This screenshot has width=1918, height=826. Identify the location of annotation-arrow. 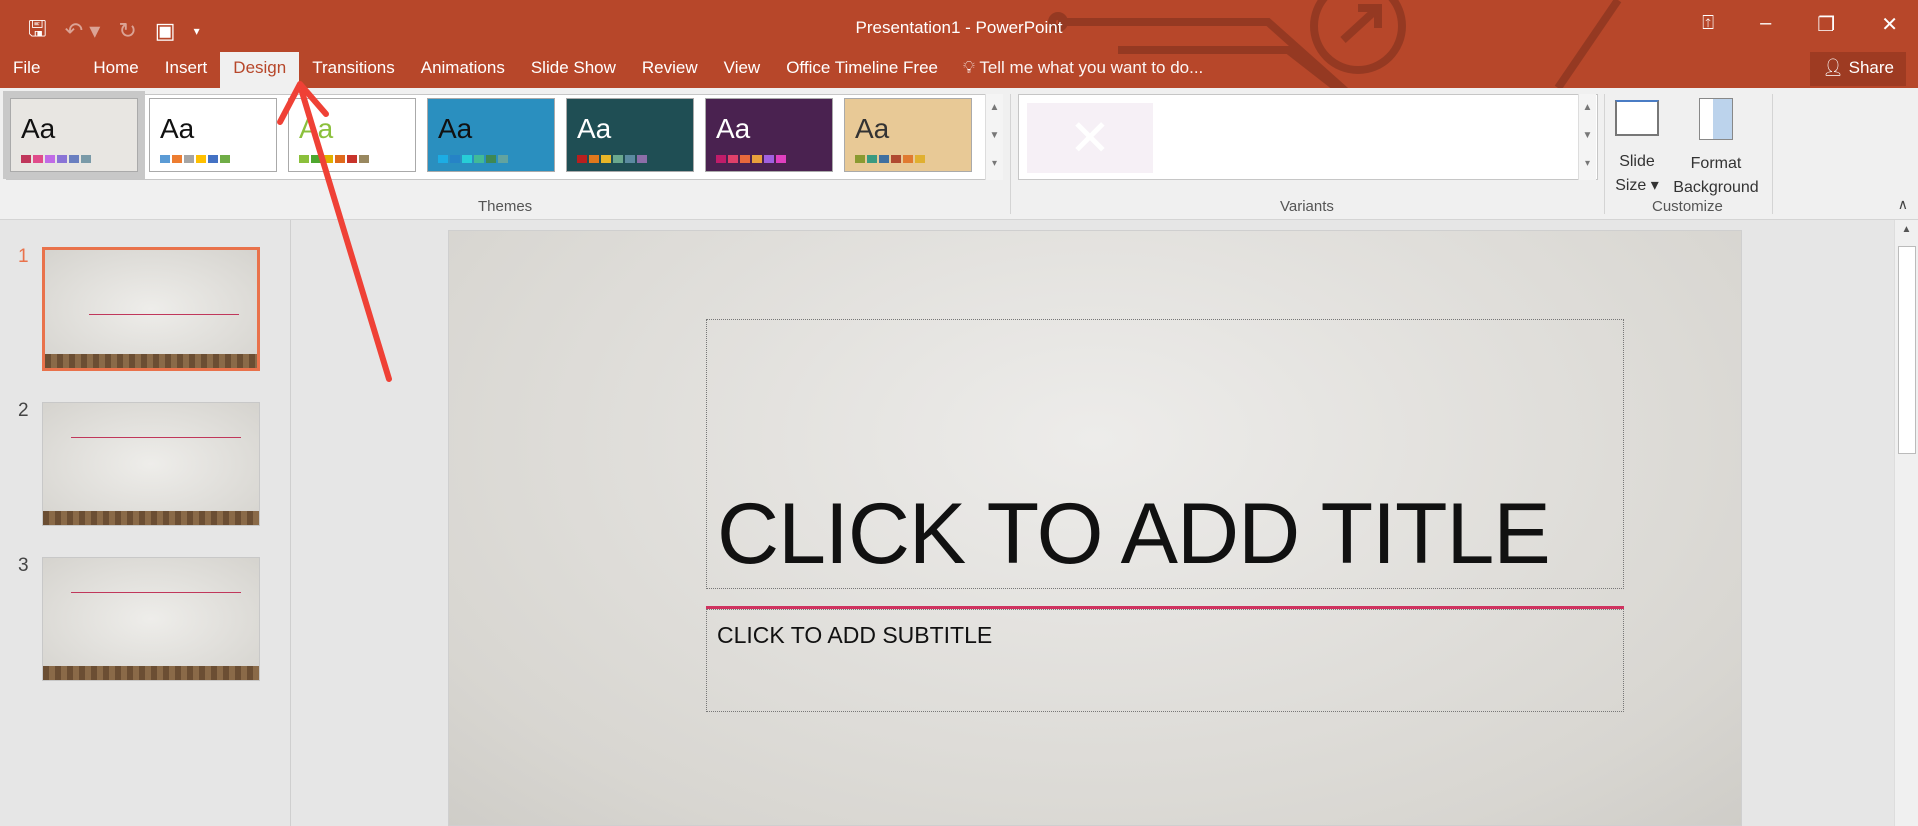
(334, 231).